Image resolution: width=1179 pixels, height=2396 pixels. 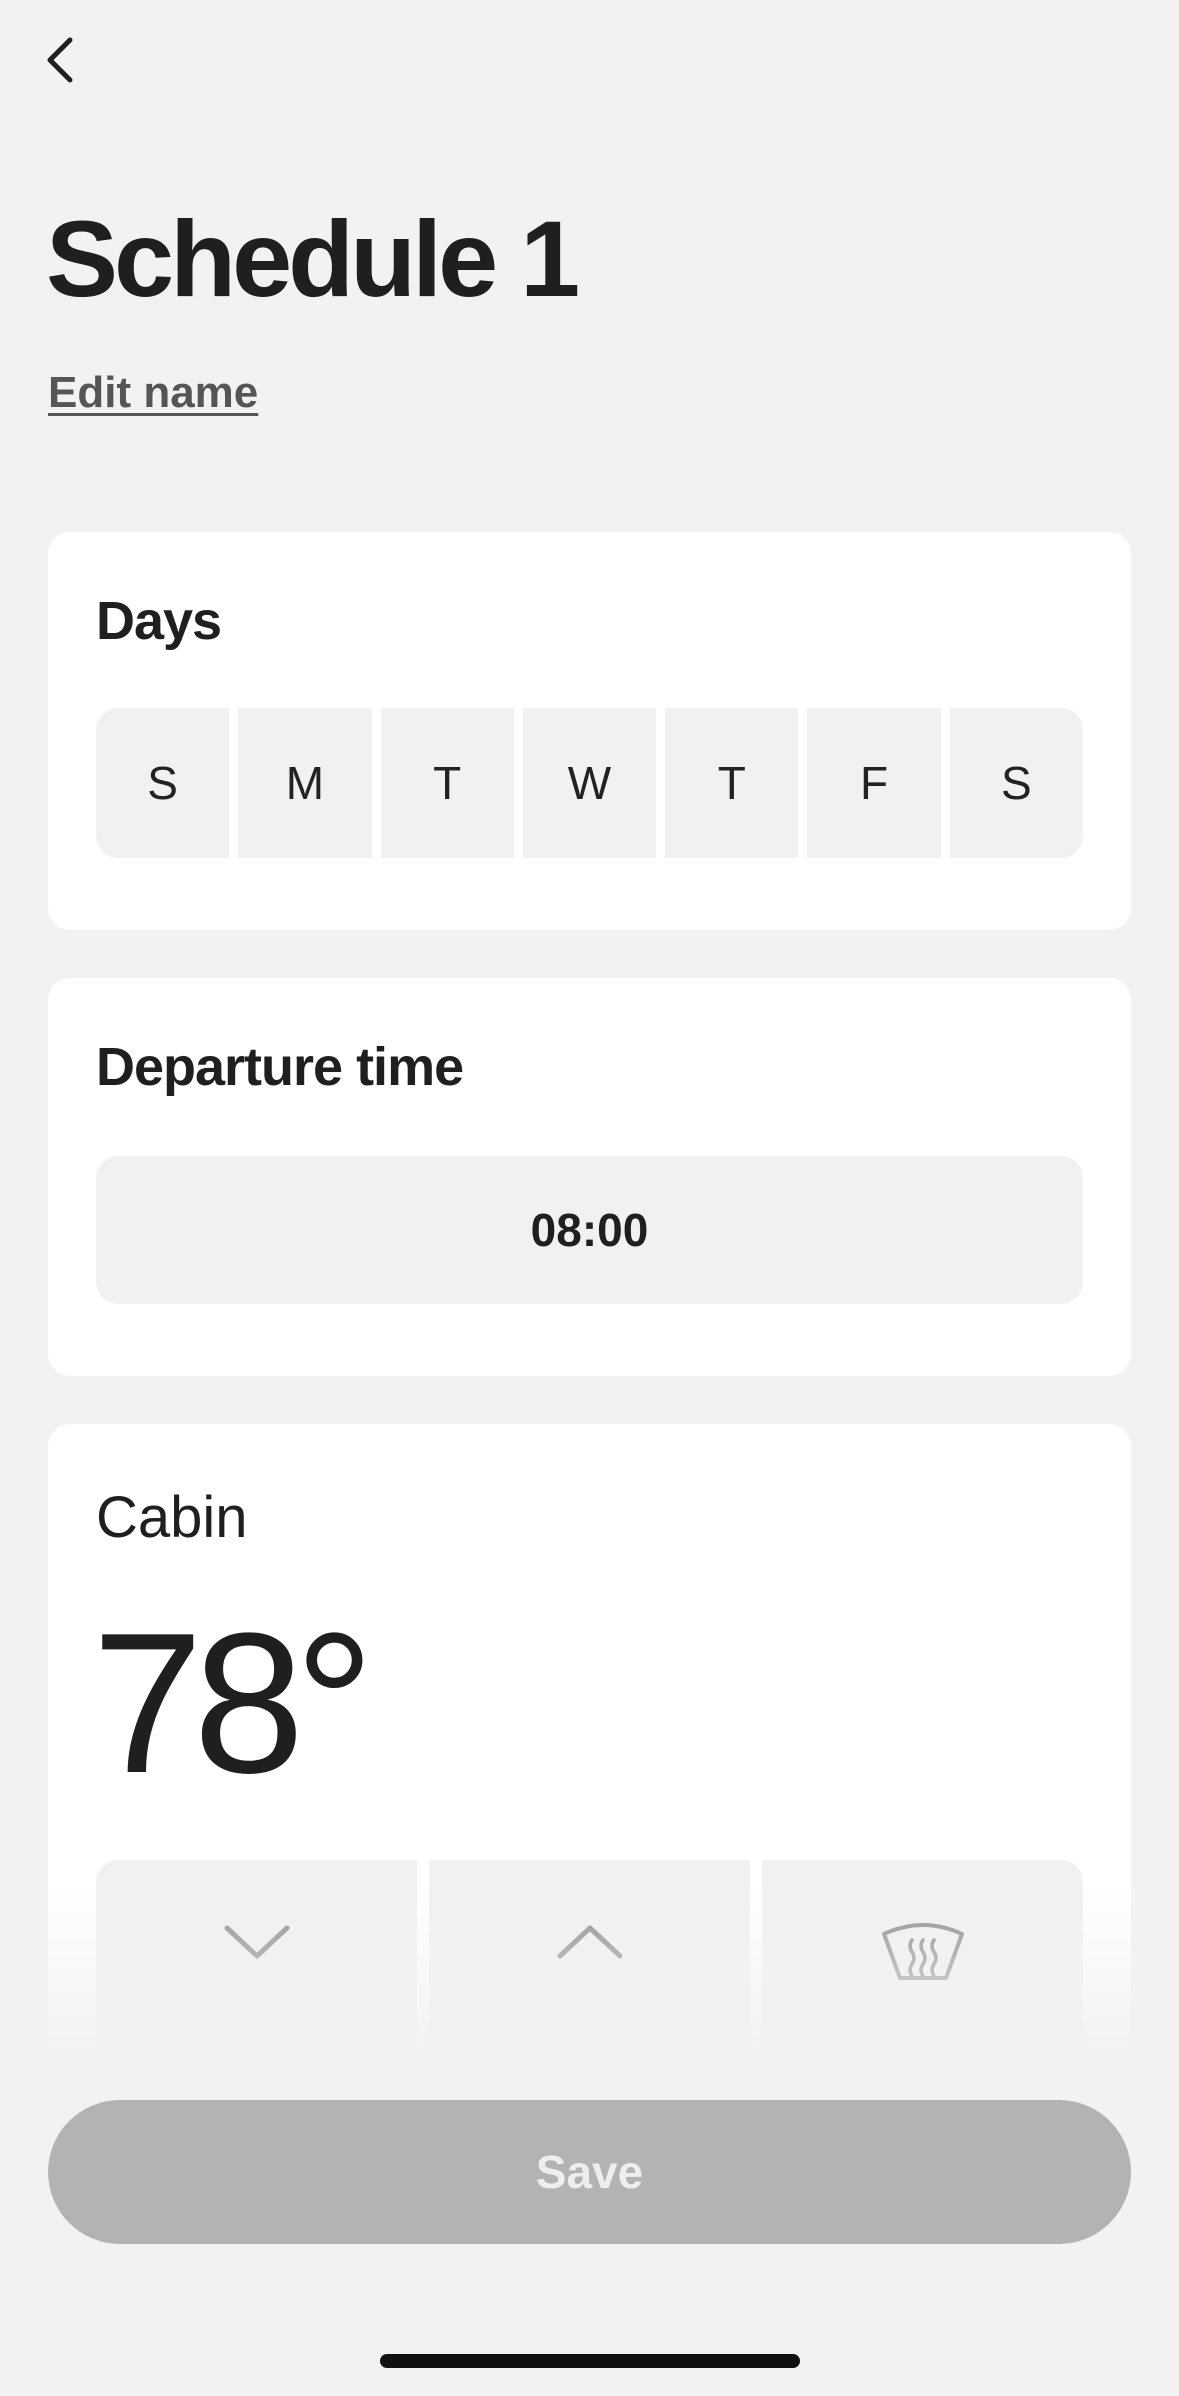 What do you see at coordinates (874, 783) in the screenshot?
I see `day-friday: F` at bounding box center [874, 783].